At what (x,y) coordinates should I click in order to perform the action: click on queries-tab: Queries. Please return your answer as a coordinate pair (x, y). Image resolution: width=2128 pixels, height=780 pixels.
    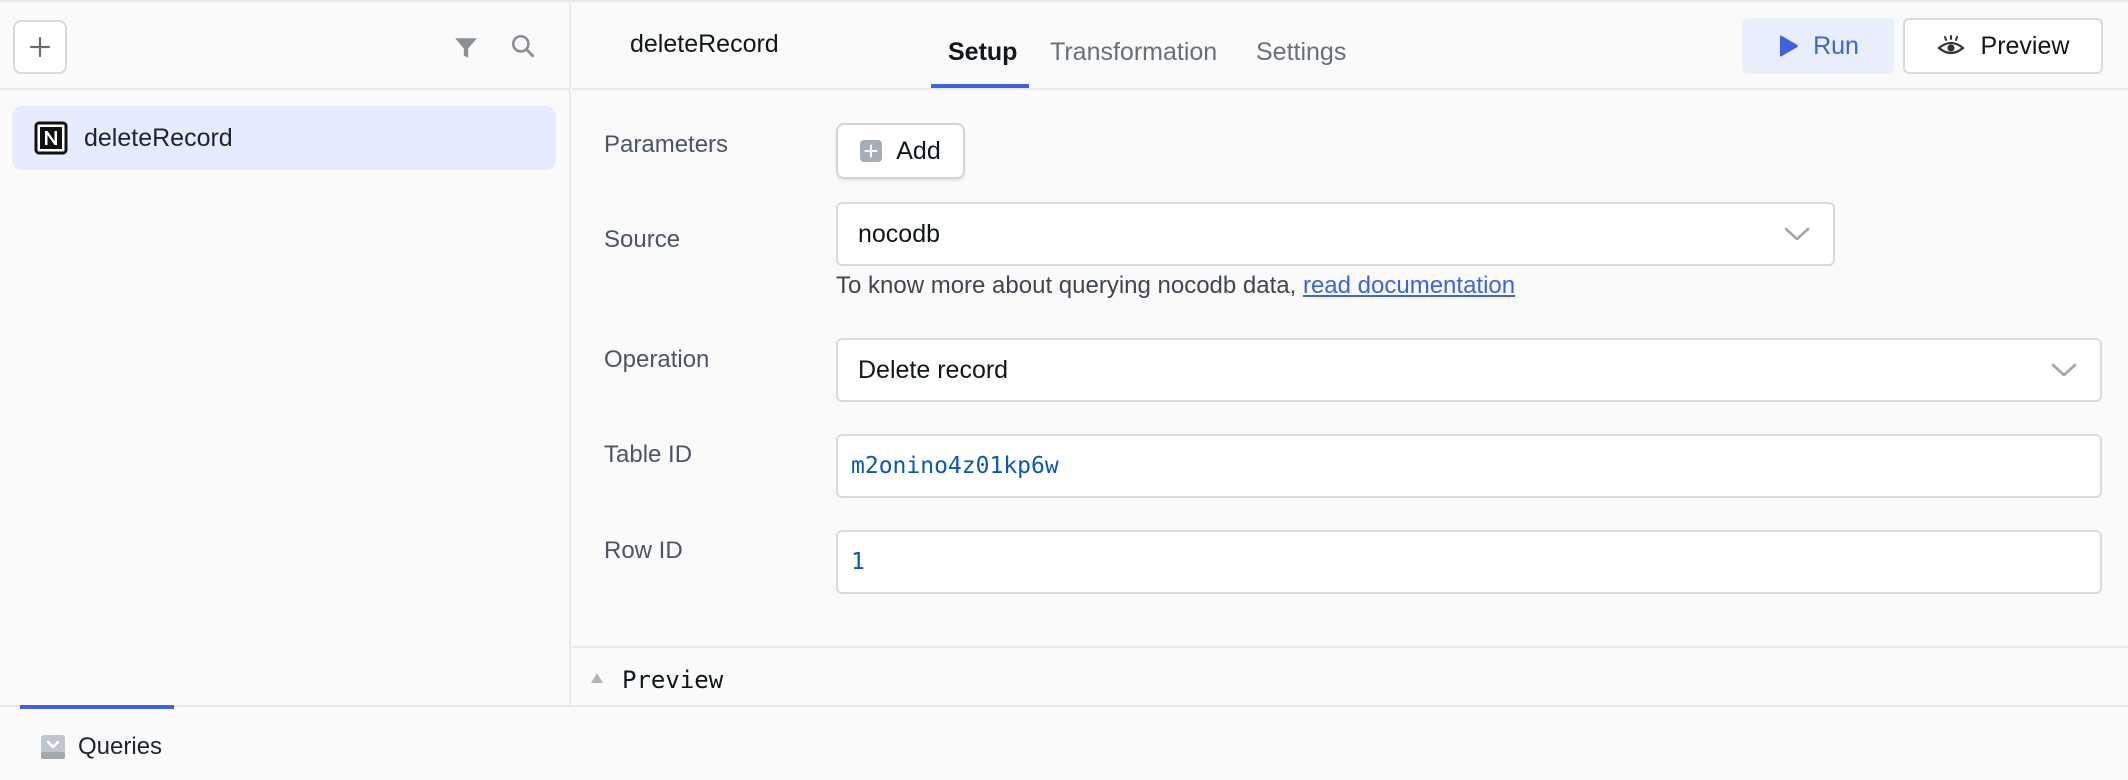
    Looking at the image, I should click on (101, 747).